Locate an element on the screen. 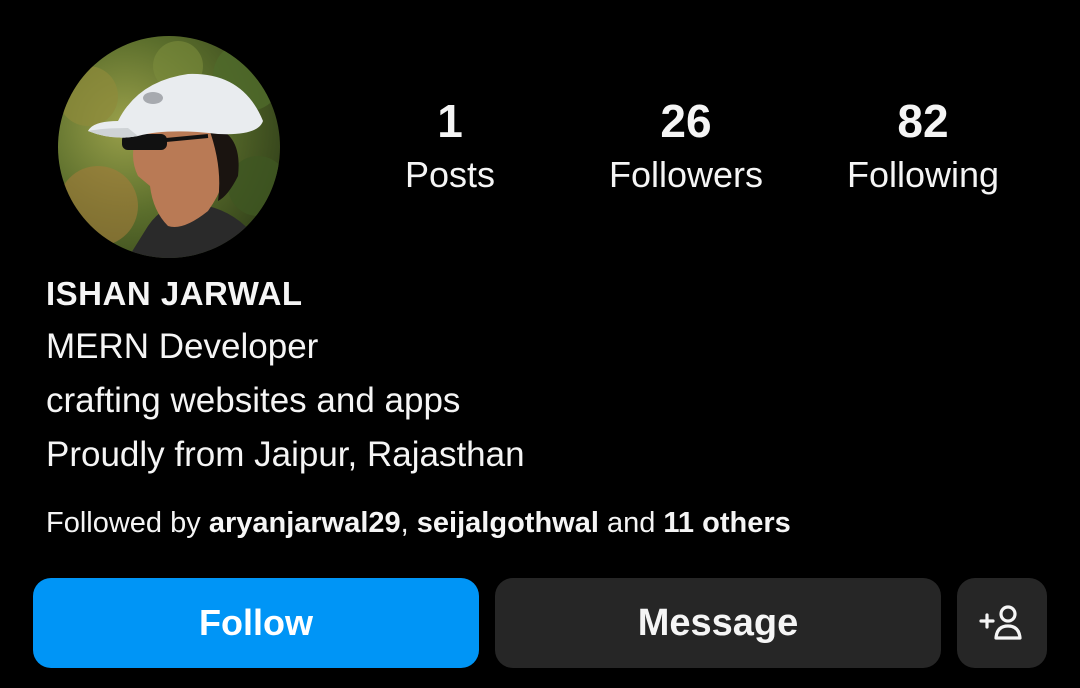  following-count: 82 is located at coordinates (923, 121).